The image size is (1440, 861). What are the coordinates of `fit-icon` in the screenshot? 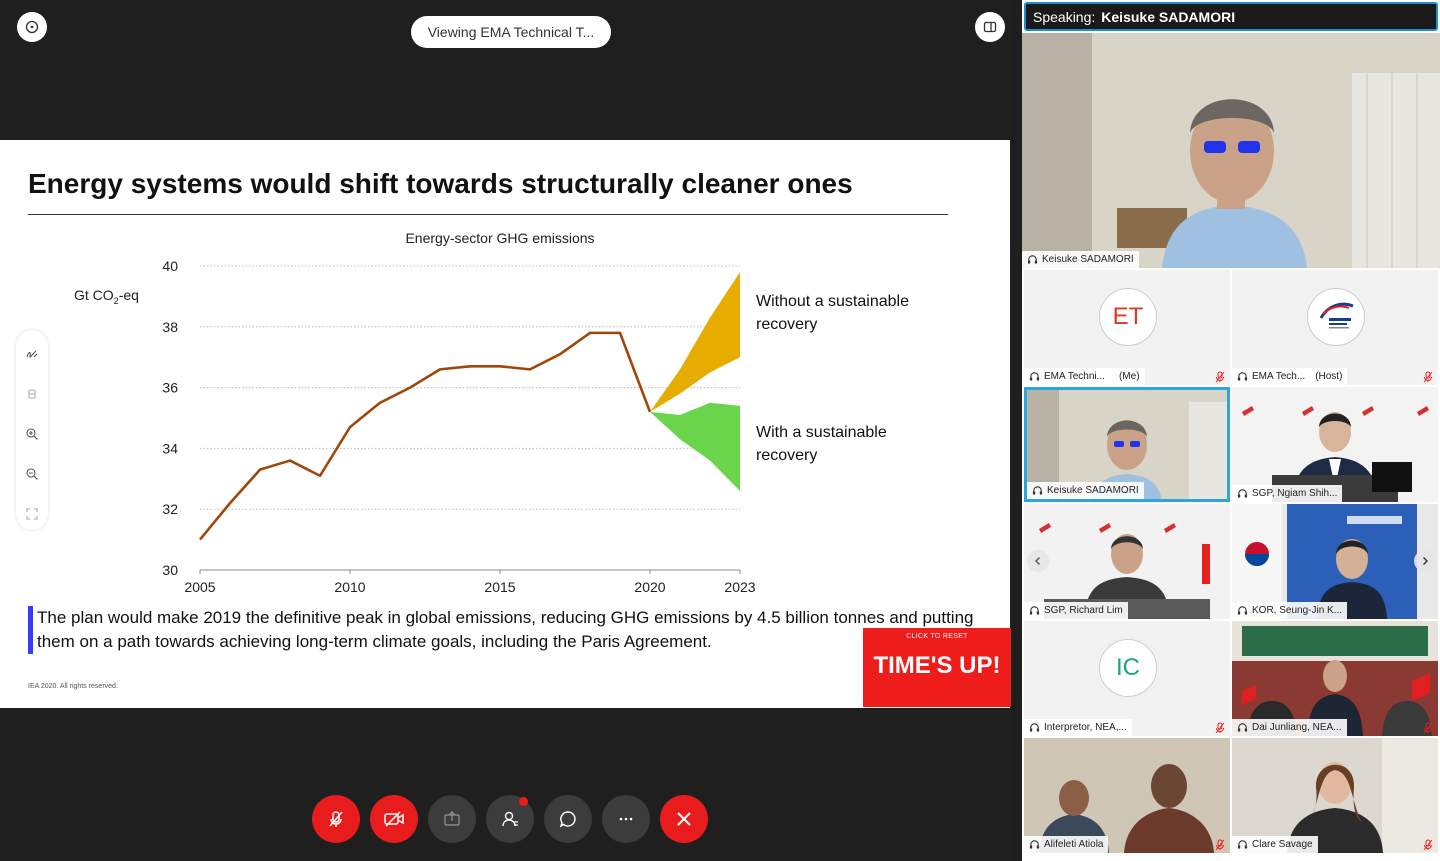 It's located at (32, 514).